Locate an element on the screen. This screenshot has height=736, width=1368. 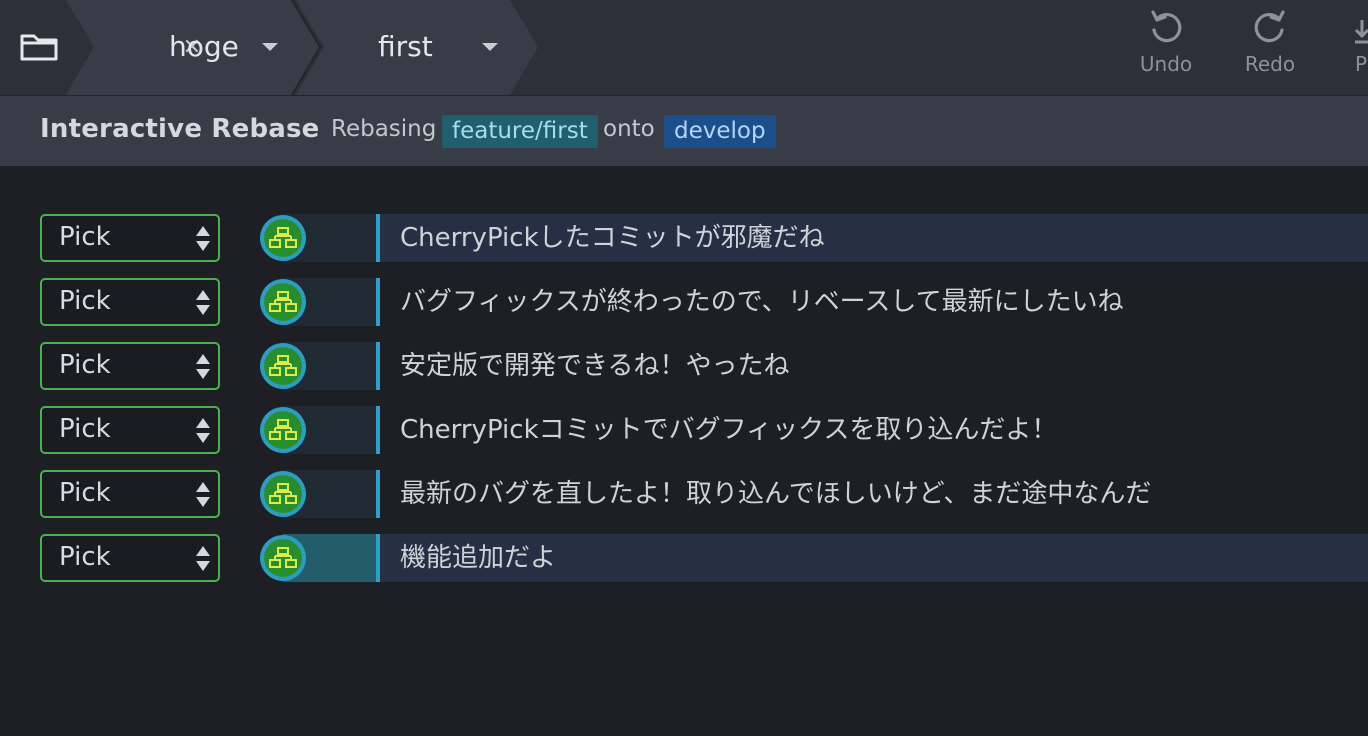
undo-label: Undo is located at coordinates (1166, 64).